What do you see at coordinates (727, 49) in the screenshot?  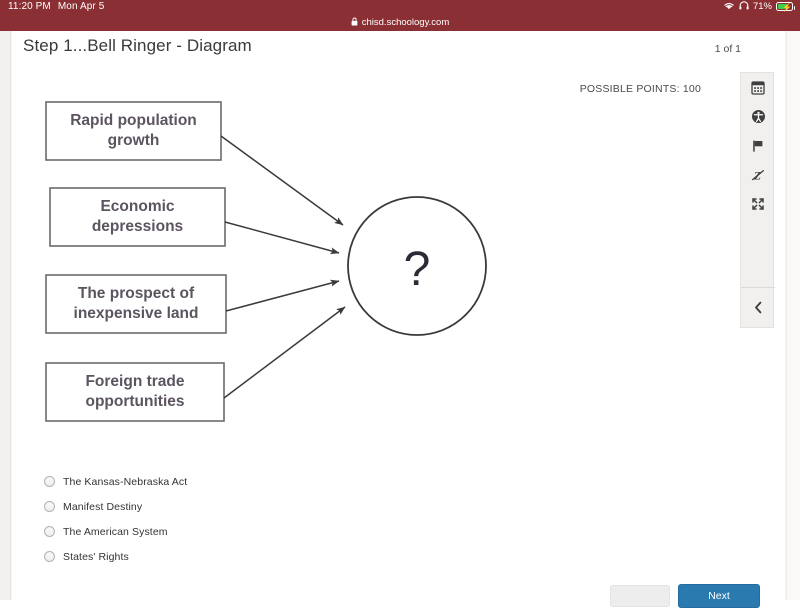 I see `page-counter: 1 of 1` at bounding box center [727, 49].